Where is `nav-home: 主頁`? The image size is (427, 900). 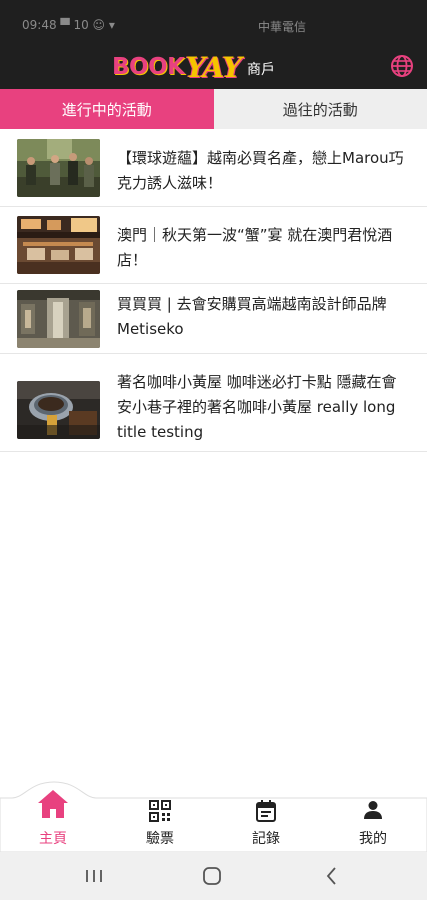 nav-home: 主頁 is located at coordinates (53, 816).